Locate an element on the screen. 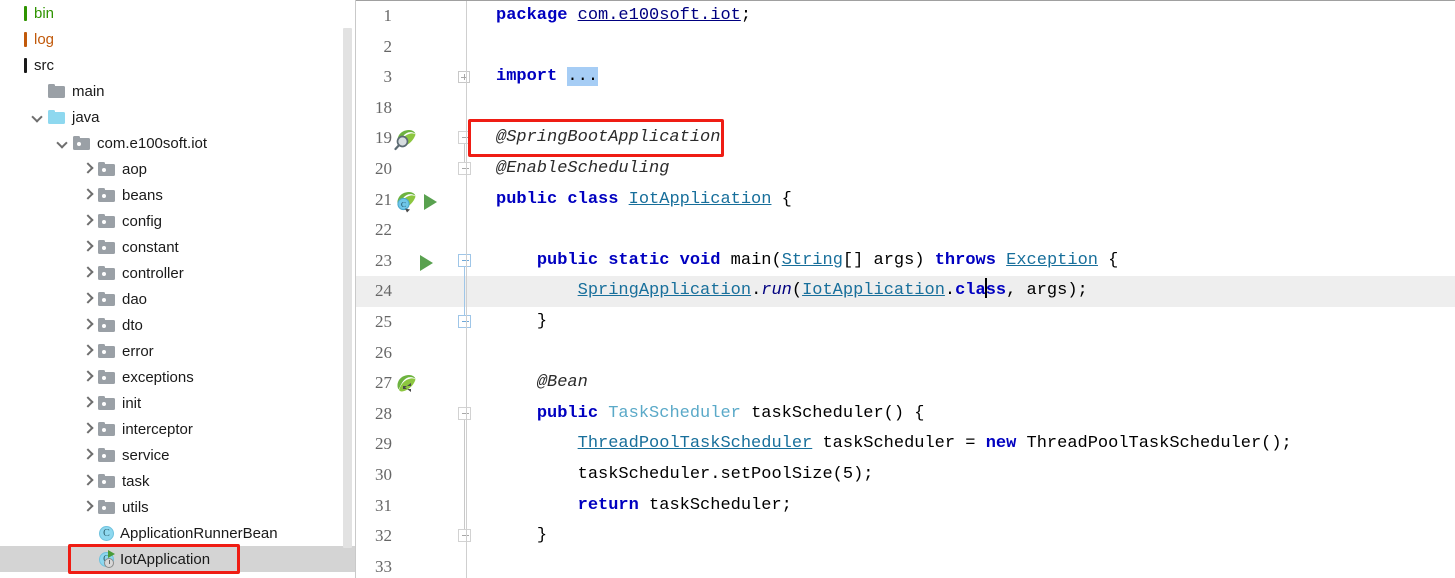 The width and height of the screenshot is (1455, 578). code-line: 30 taskScheduler.setPoolSize(5); is located at coordinates (905, 475).